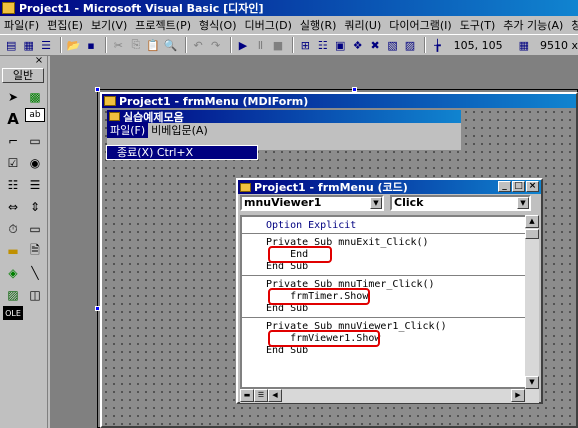 The image size is (578, 428). Describe the element at coordinates (11, 45) in the screenshot. I see `add-project-icon: ▤` at that location.